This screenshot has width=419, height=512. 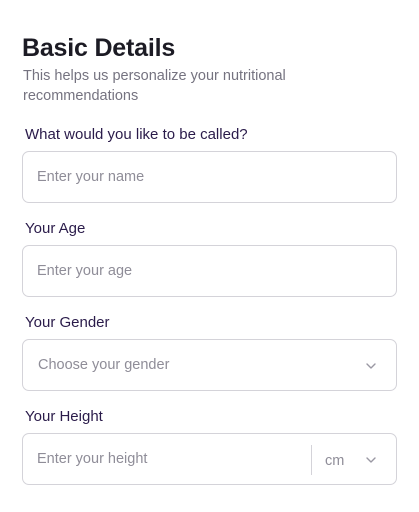 I want to click on age-input, so click(x=209, y=271).